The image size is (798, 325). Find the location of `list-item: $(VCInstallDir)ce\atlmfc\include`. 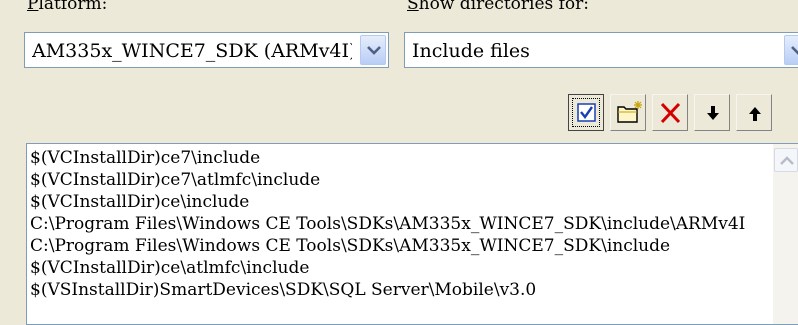

list-item: $(VCInstallDir)ce\atlmfc\include is located at coordinates (400, 268).